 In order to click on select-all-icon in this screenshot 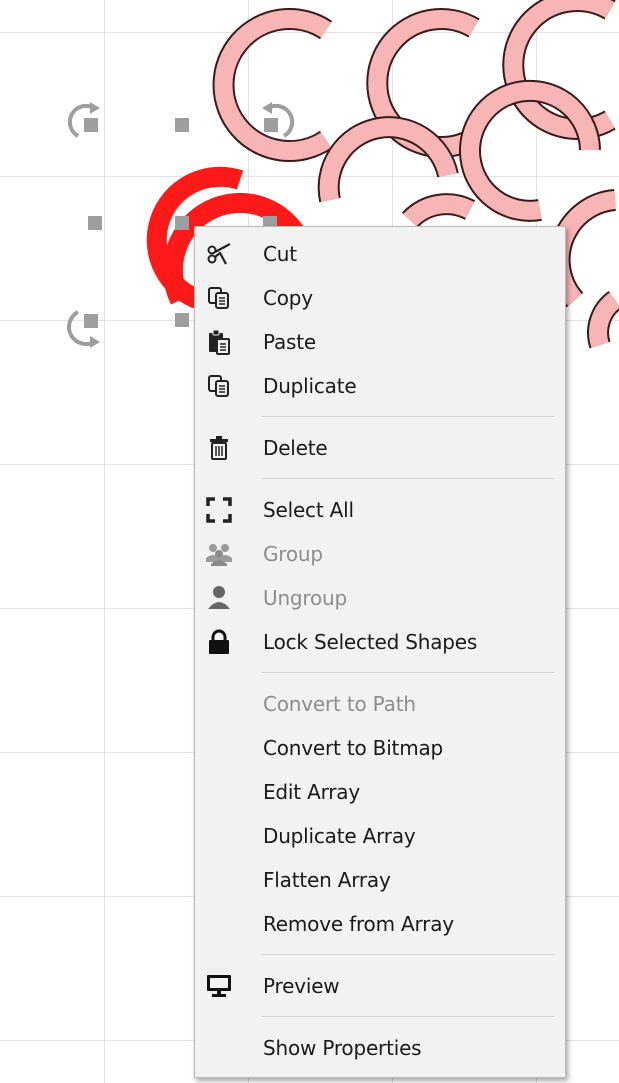, I will do `click(219, 510)`.